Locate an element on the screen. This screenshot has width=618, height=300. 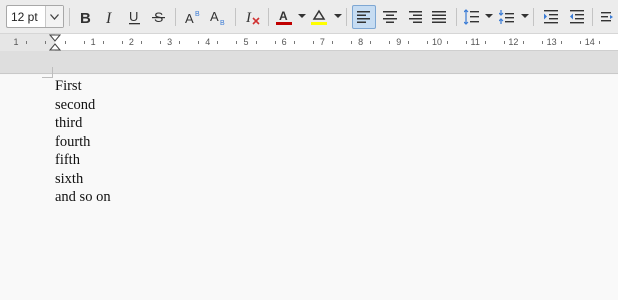
italic-button: I is located at coordinates (110, 17).